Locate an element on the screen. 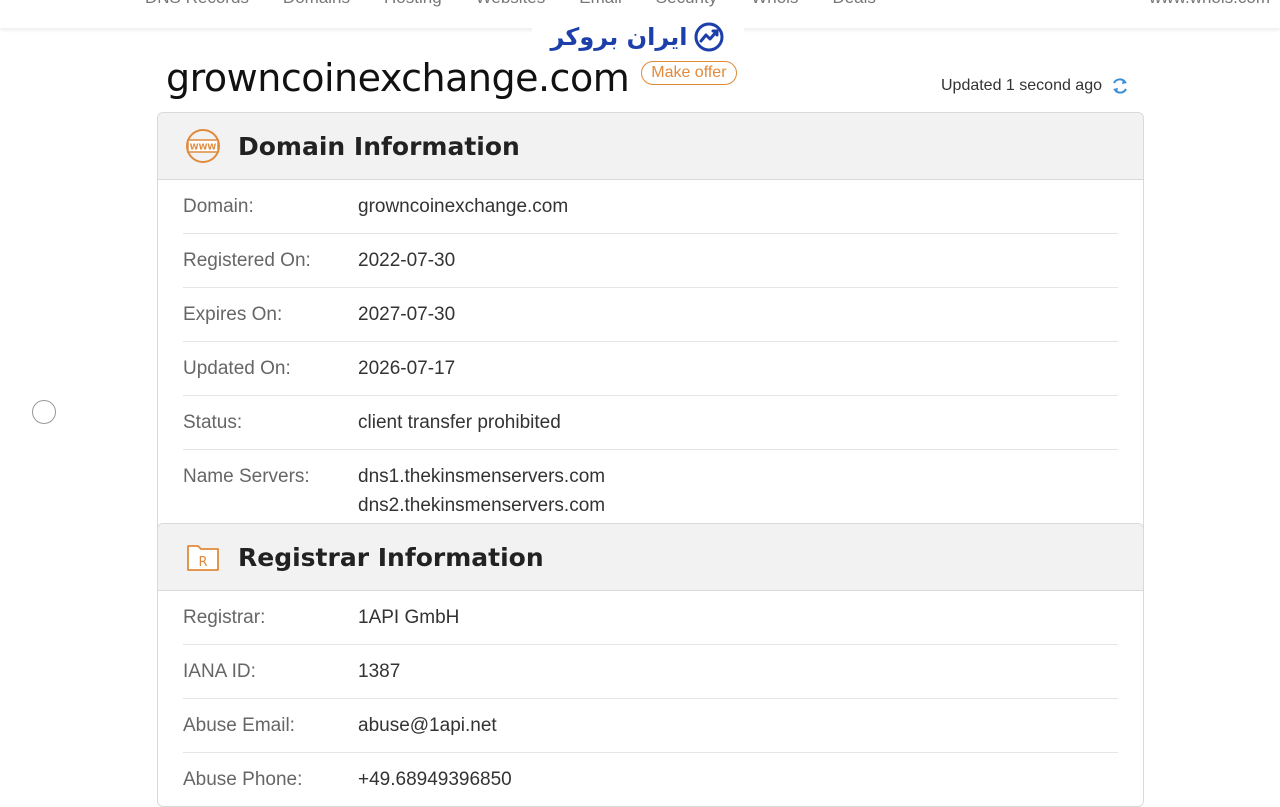 Image resolution: width=1280 pixels, height=807 pixels. row-label: IANA ID: is located at coordinates (219, 671).